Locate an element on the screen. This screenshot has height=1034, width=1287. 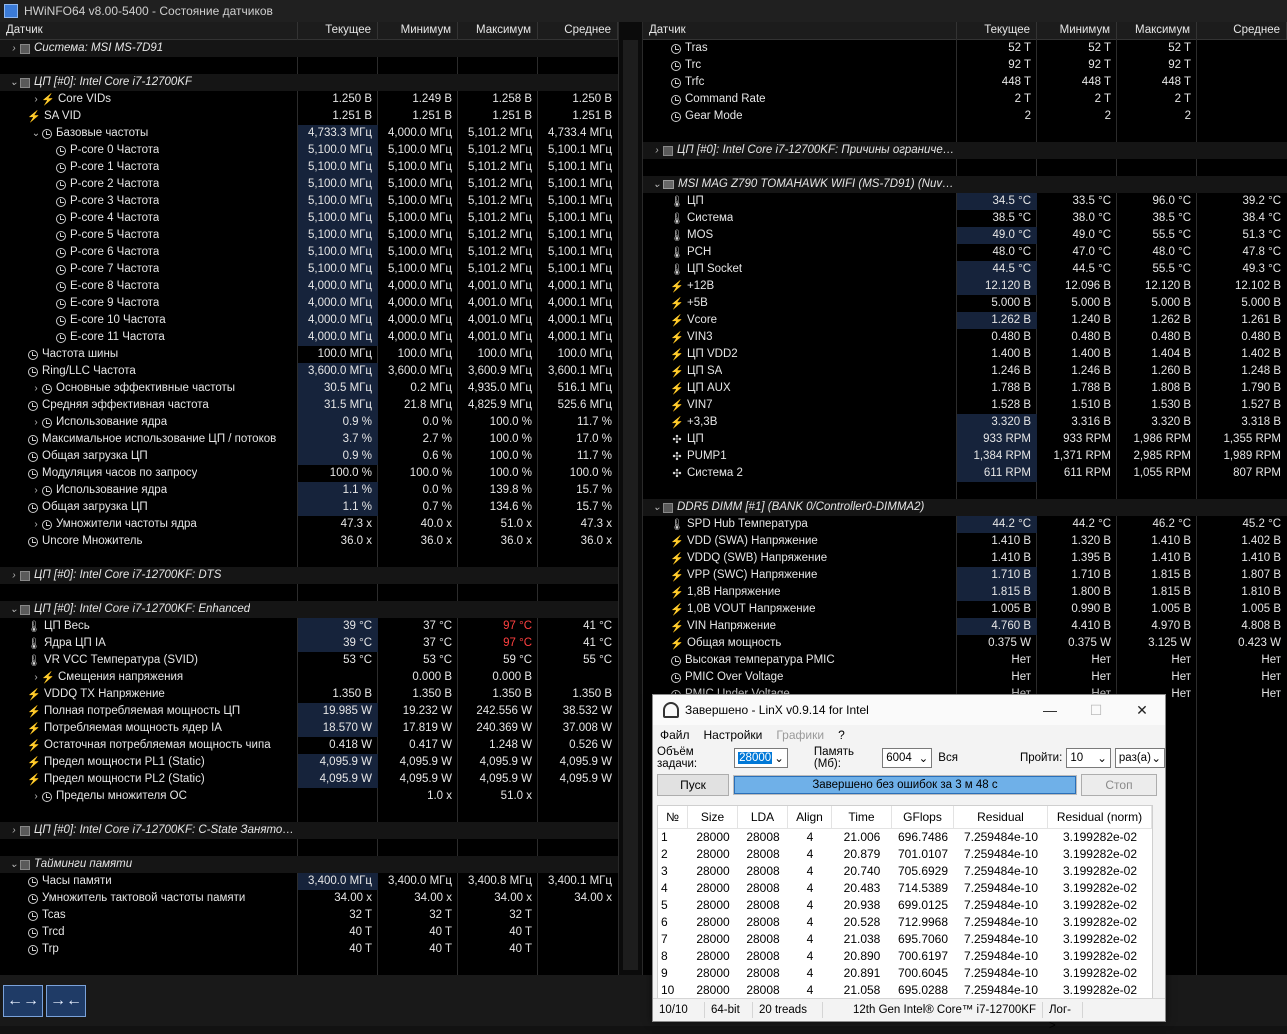
sensor-row: Tcas 32 T 32 T 32 T is located at coordinates (309, 915).